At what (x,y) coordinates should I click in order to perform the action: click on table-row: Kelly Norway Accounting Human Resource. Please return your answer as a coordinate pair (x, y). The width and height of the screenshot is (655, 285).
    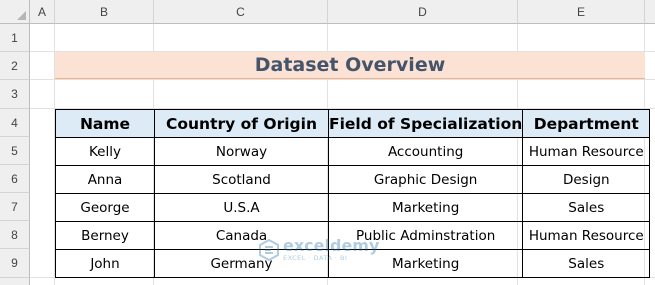
    Looking at the image, I should click on (353, 151).